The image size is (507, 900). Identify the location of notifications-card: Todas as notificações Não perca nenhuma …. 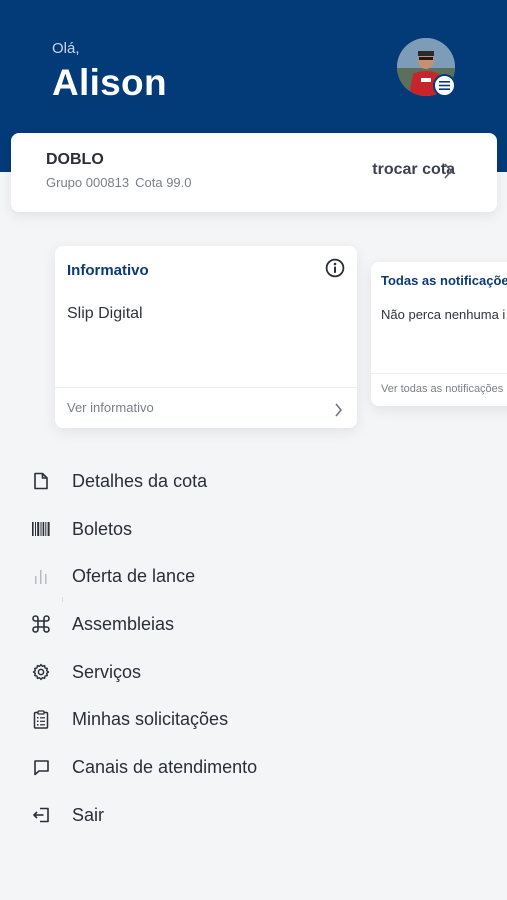
(439, 334).